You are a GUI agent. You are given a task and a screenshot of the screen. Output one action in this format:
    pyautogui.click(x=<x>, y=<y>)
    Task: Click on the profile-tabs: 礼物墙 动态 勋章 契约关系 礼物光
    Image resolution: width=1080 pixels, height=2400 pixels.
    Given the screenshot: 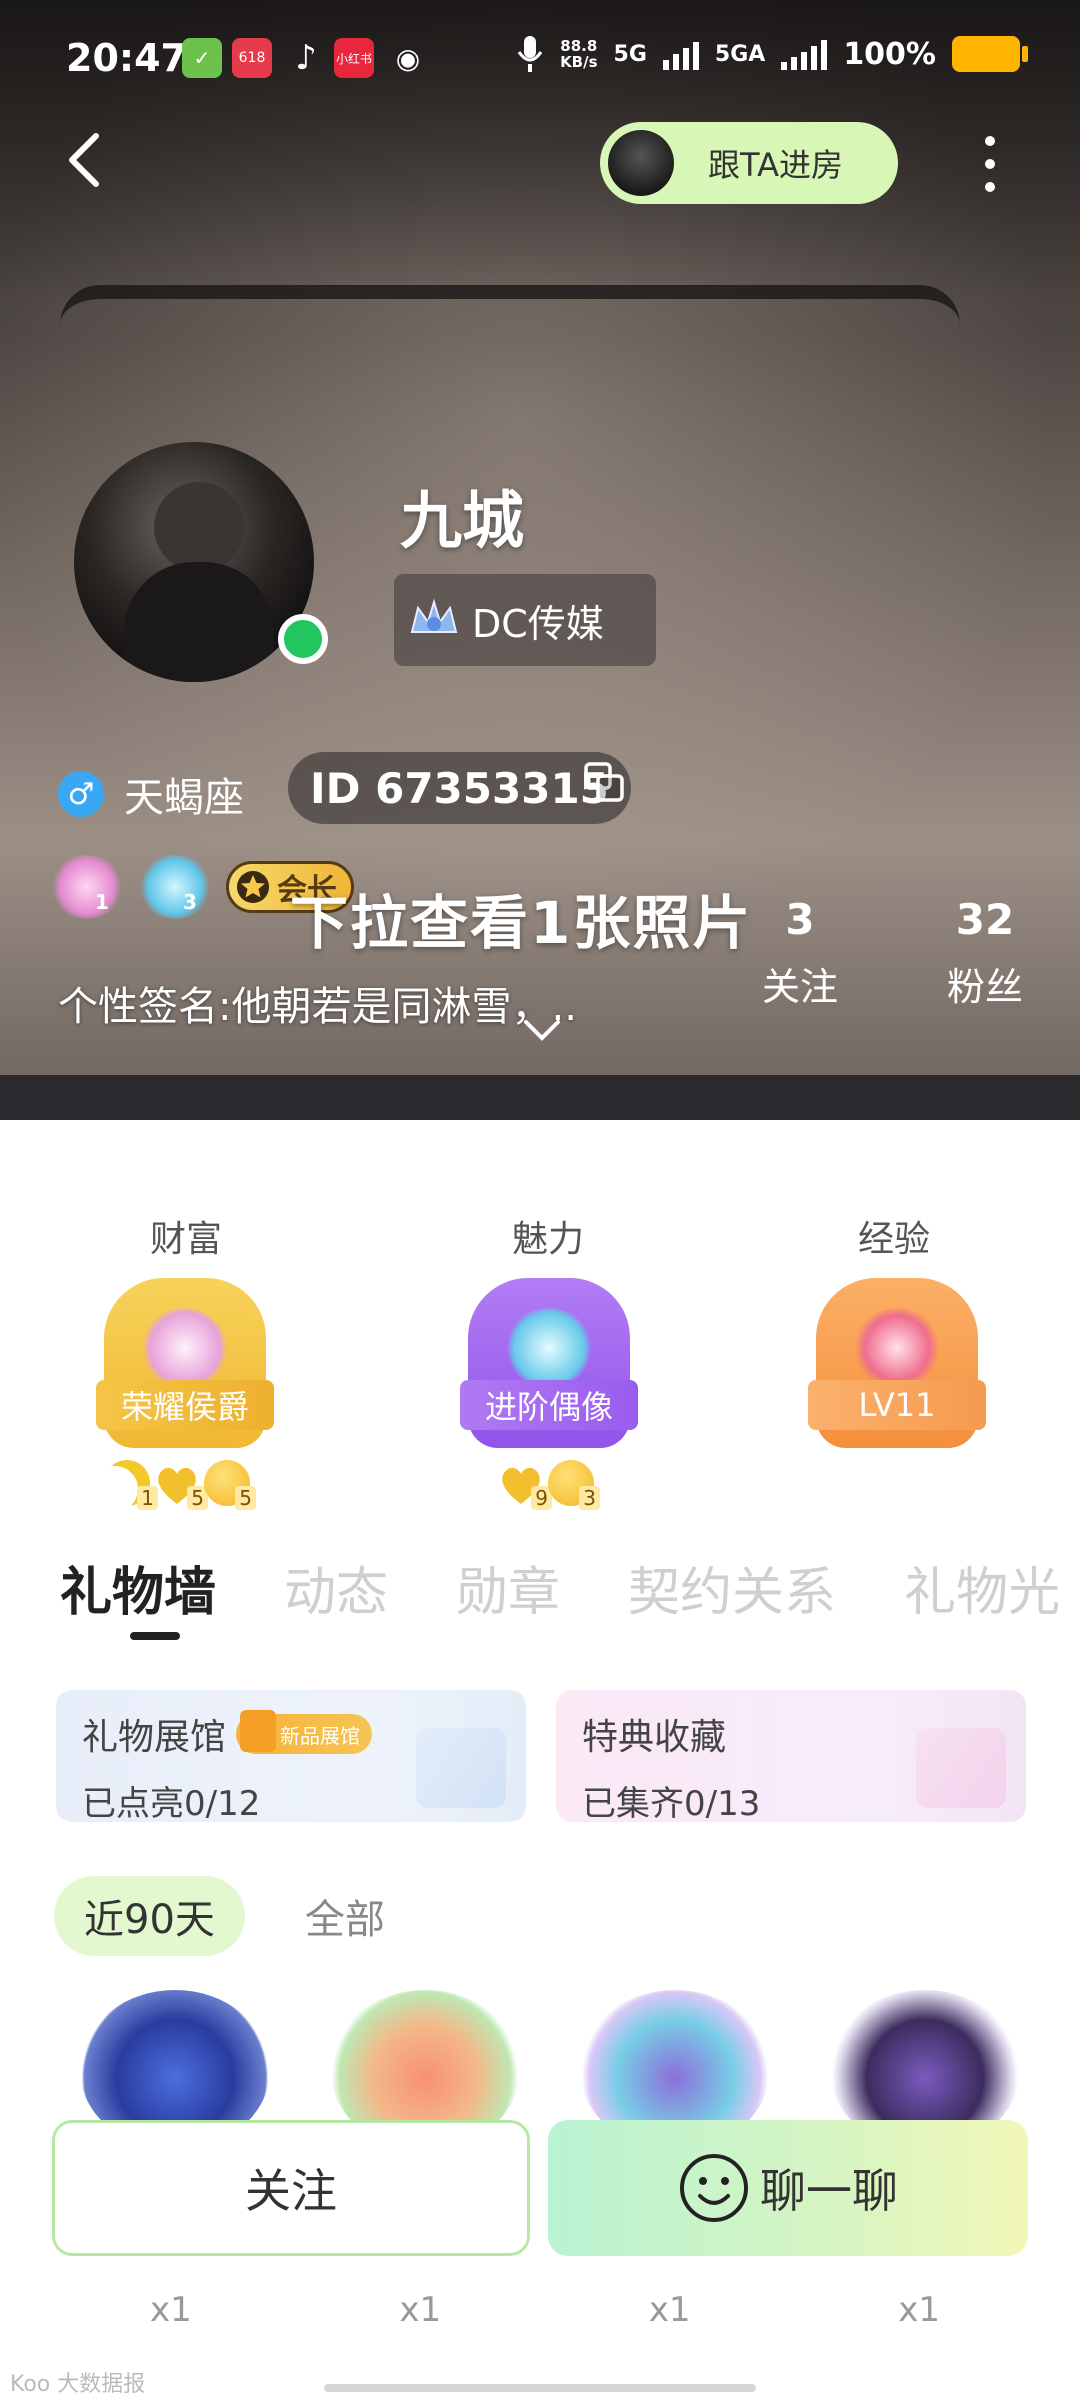 What is the action you would take?
    pyautogui.click(x=570, y=1595)
    